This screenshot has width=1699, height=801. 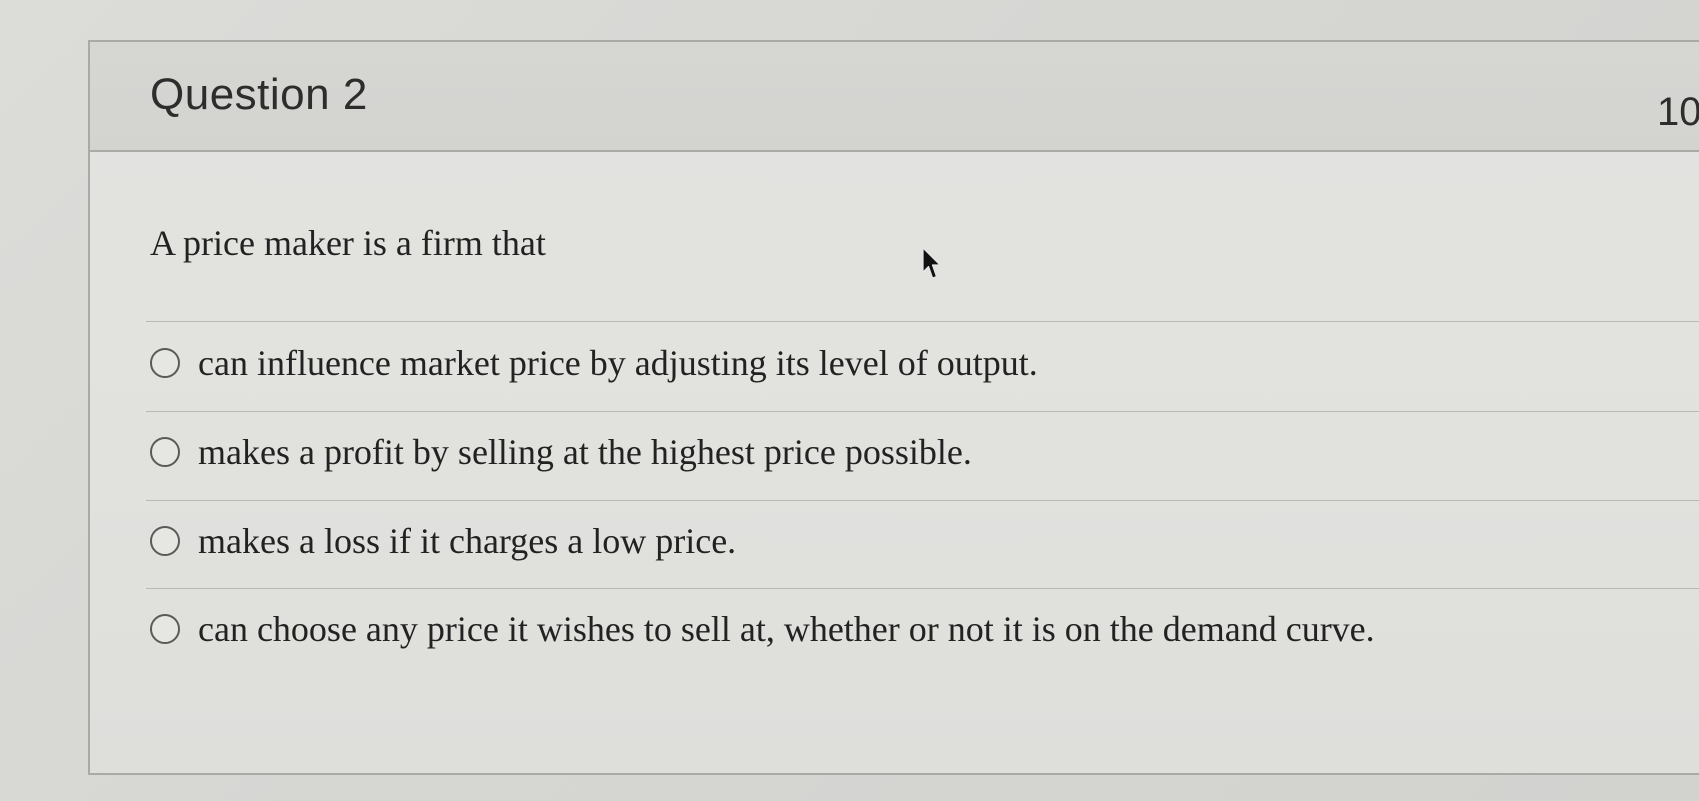 What do you see at coordinates (348, 243) in the screenshot?
I see `question-text: A price maker is a firm that` at bounding box center [348, 243].